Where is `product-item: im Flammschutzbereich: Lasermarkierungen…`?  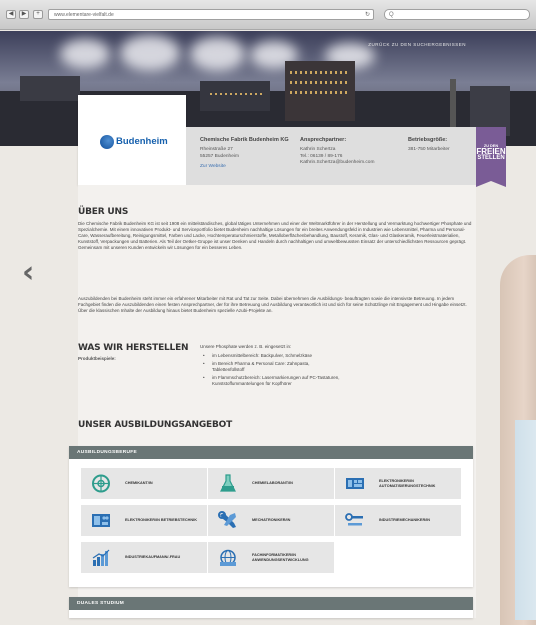 product-item: im Flammschutzbereich: Lasermarkierungen… is located at coordinates (270, 381).